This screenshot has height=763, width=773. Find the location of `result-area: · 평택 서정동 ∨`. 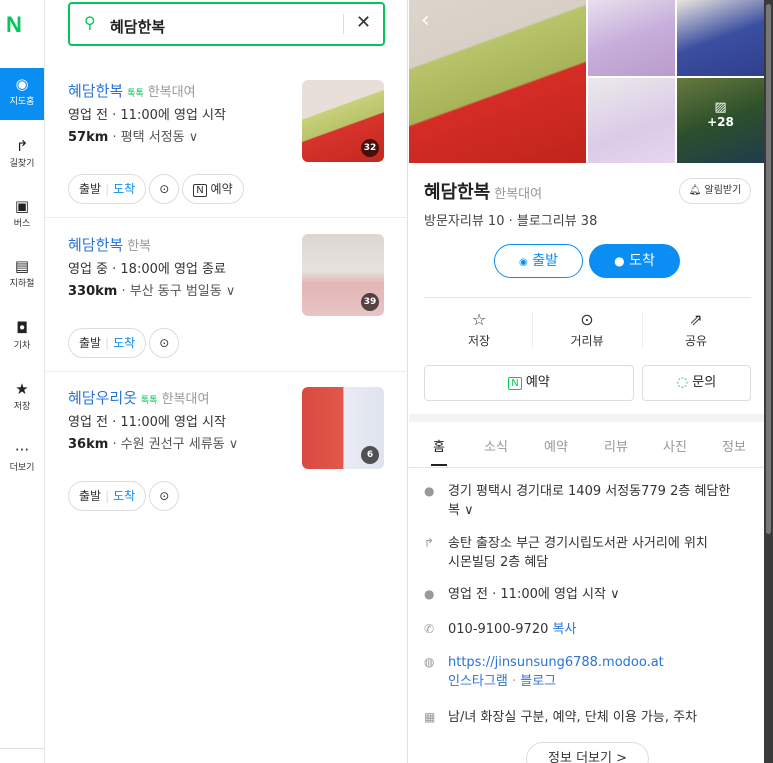

result-area: · 평택 서정동 ∨ is located at coordinates (155, 137).